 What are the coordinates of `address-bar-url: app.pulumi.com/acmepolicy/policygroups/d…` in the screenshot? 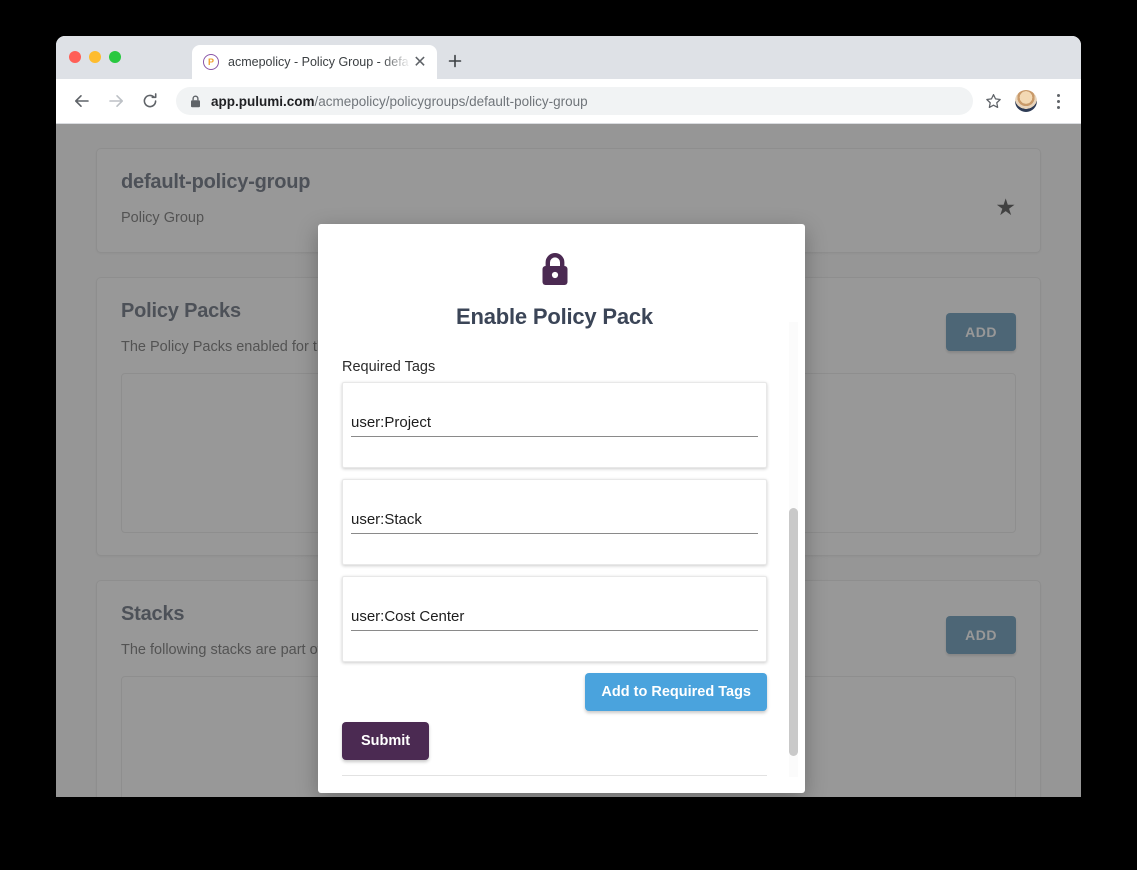 It's located at (399, 101).